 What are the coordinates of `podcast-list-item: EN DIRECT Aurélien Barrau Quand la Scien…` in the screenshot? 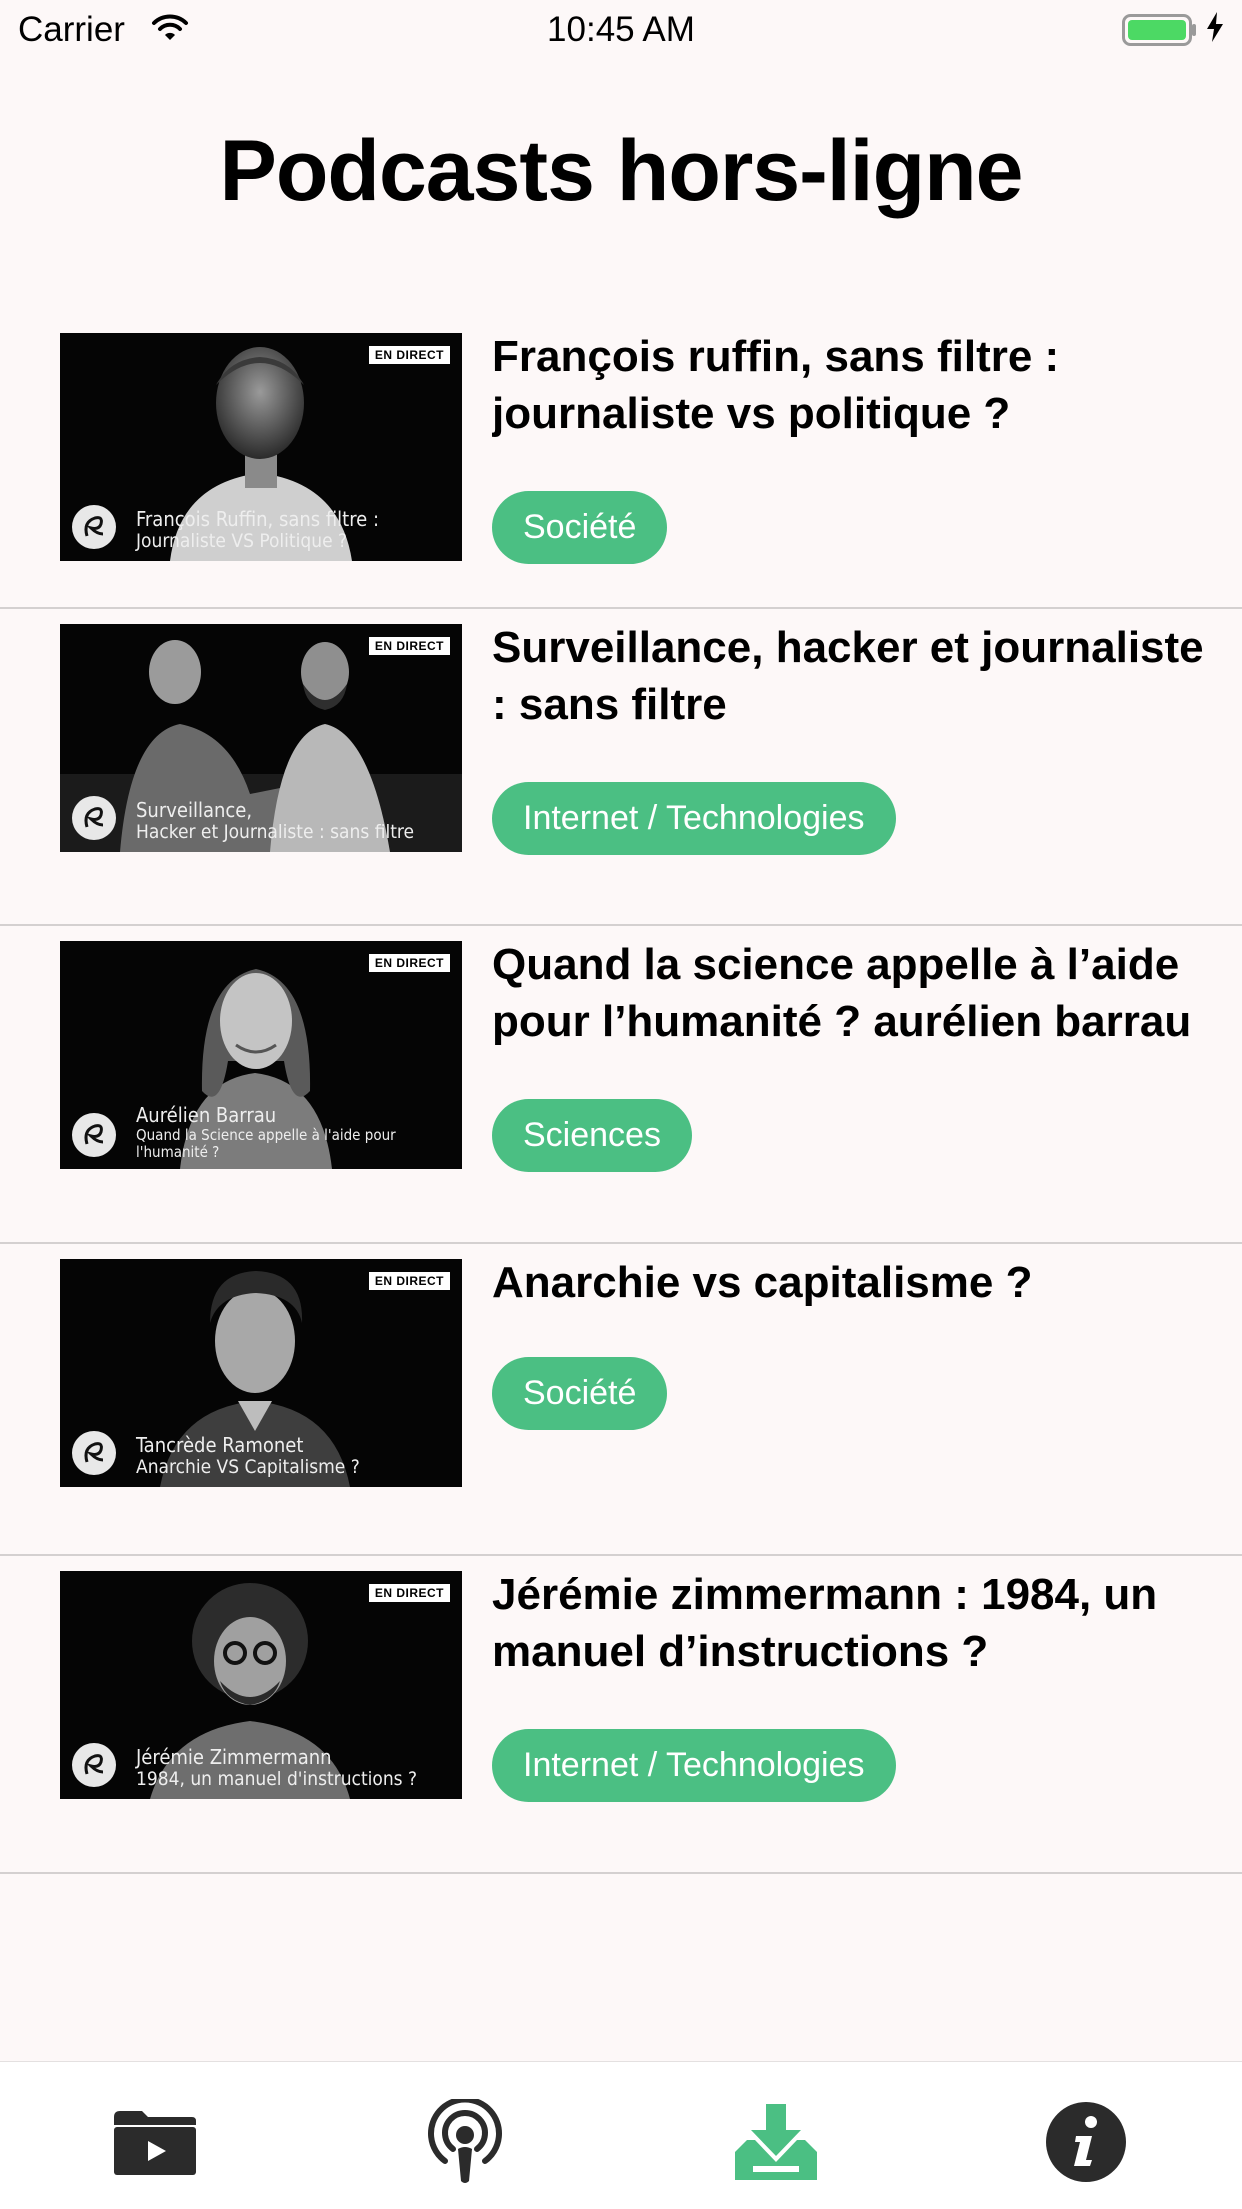 It's located at (621, 1085).